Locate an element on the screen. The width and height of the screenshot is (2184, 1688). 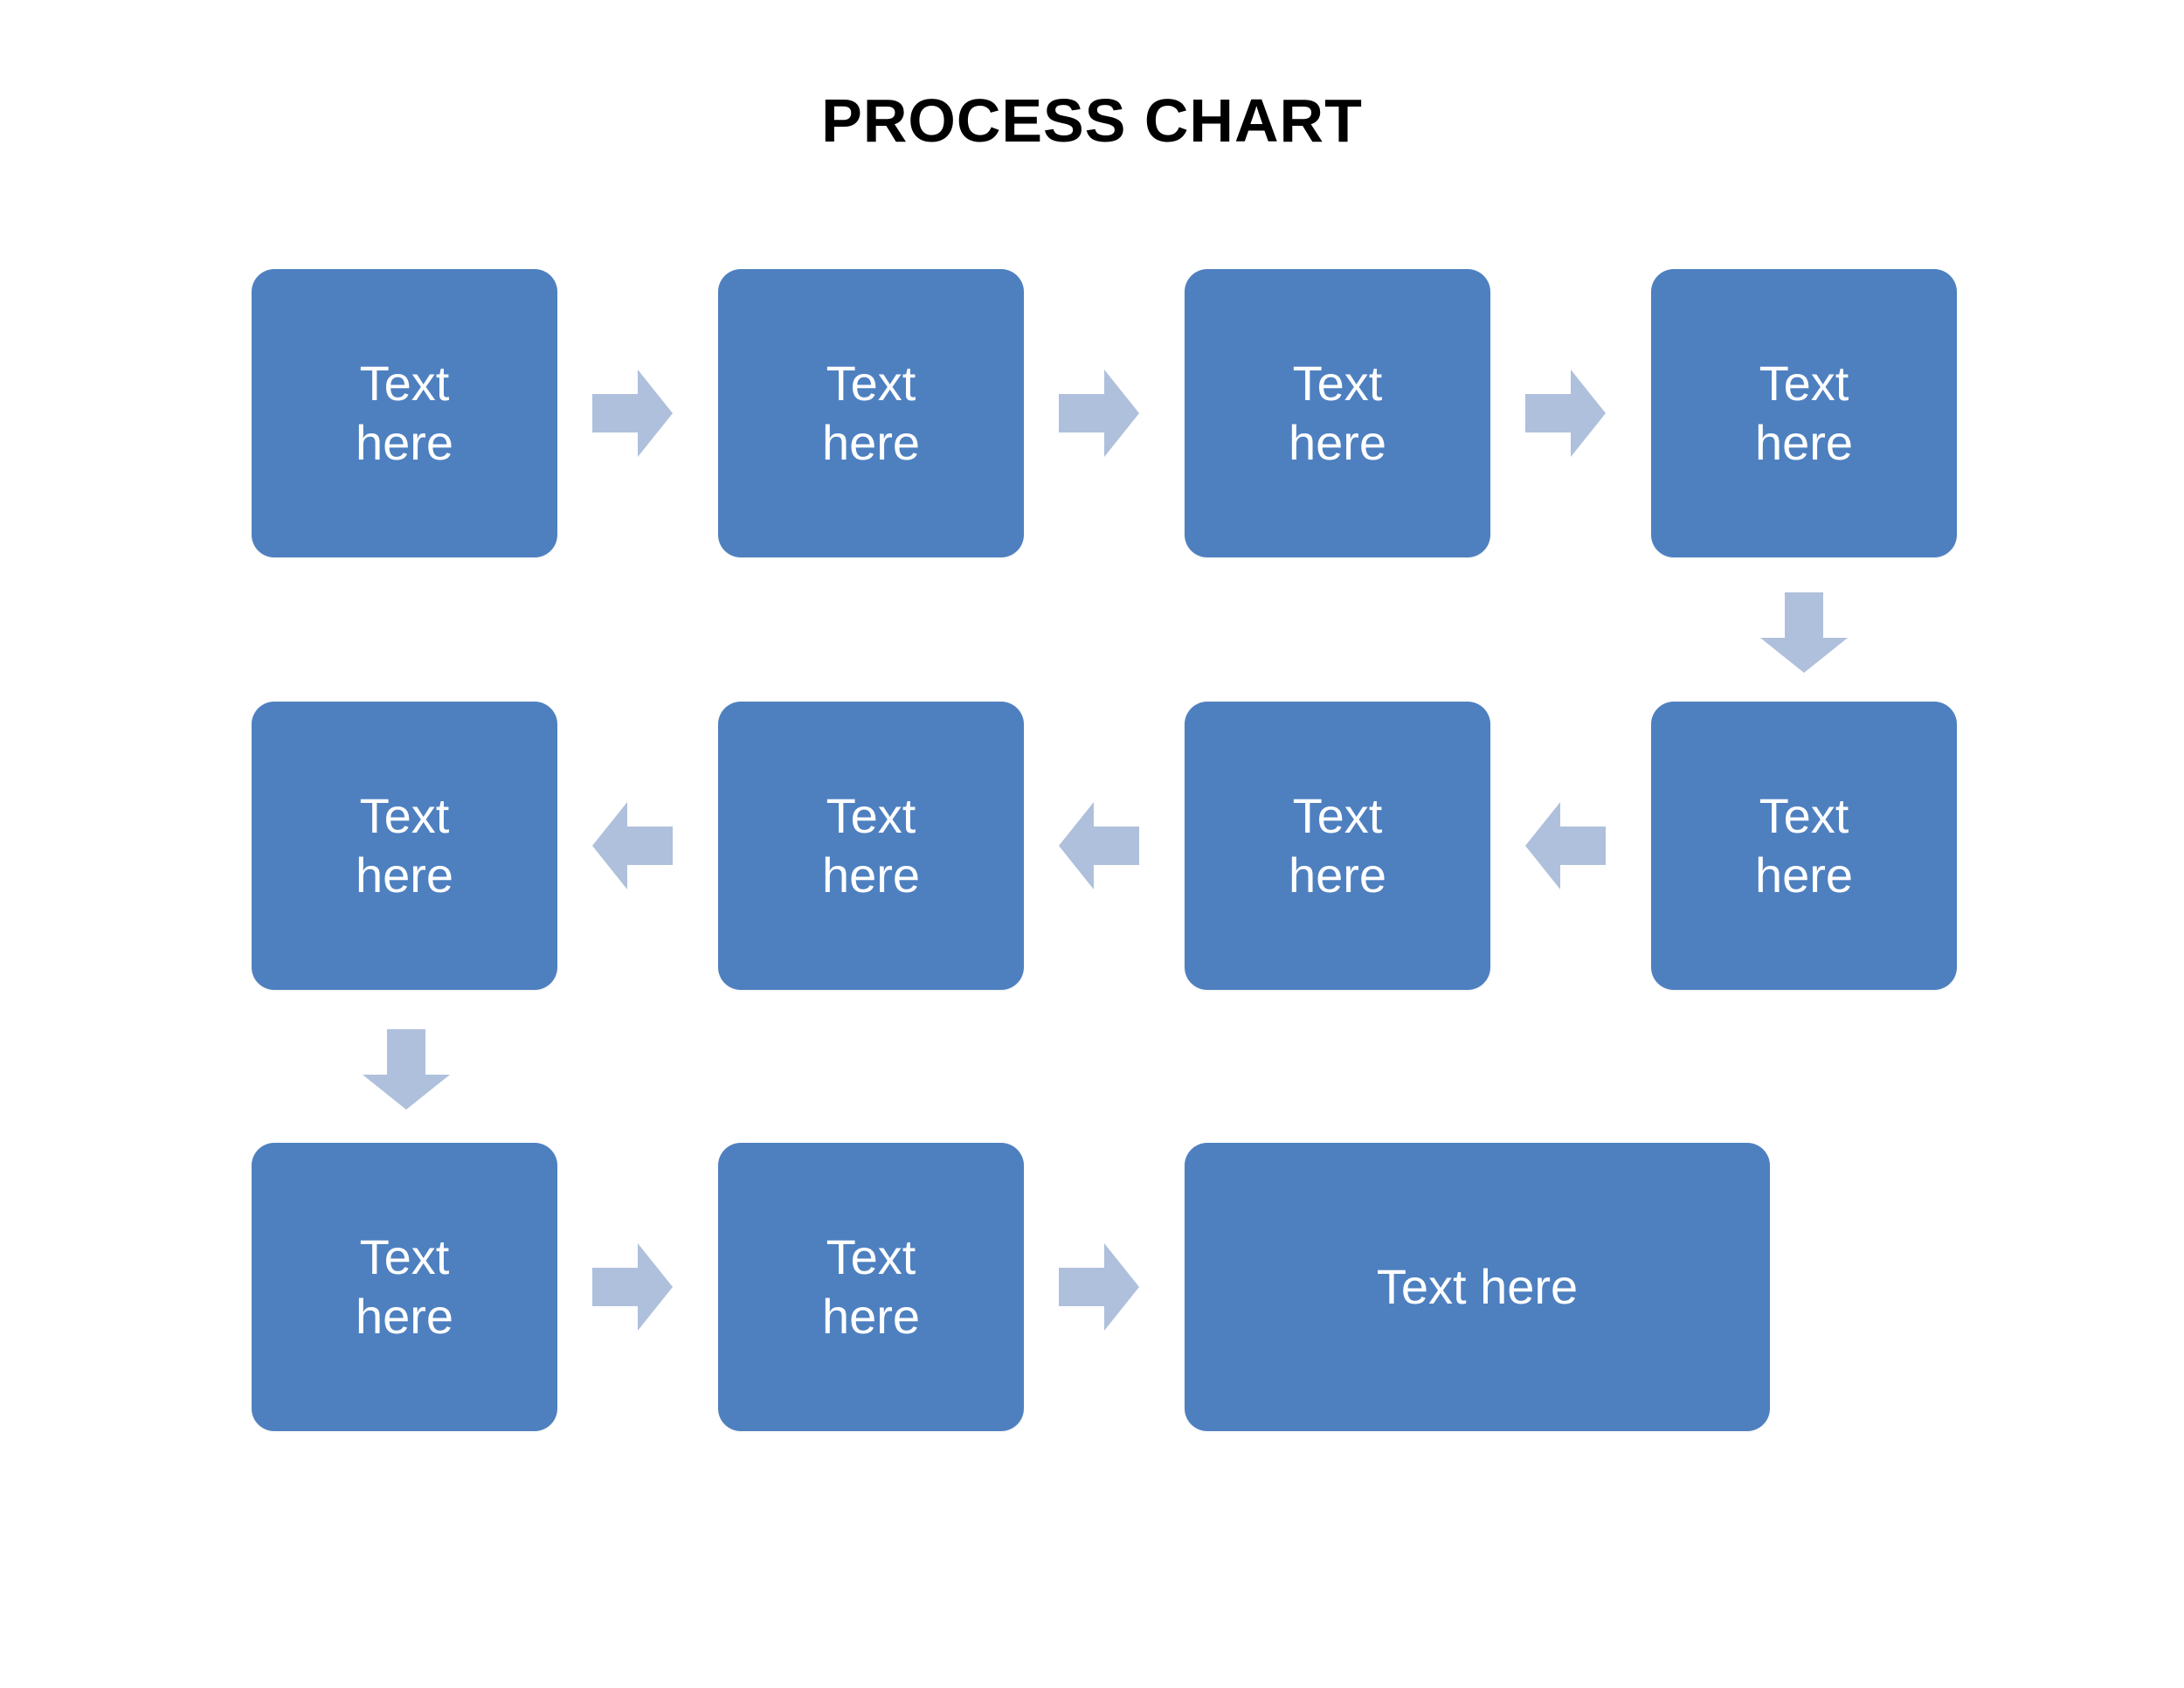
process-box-r1c2: Text here is located at coordinates (871, 413).